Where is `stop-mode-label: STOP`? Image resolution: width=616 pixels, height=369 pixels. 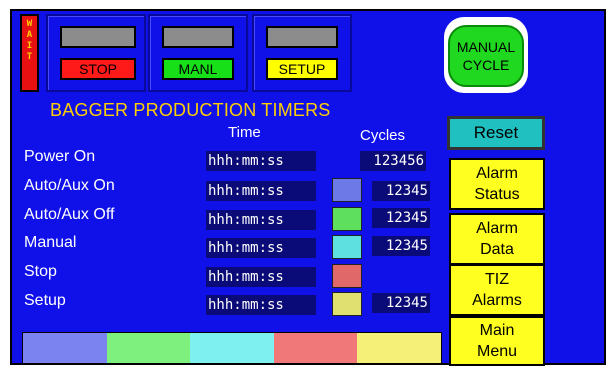
stop-mode-label: STOP is located at coordinates (98, 69).